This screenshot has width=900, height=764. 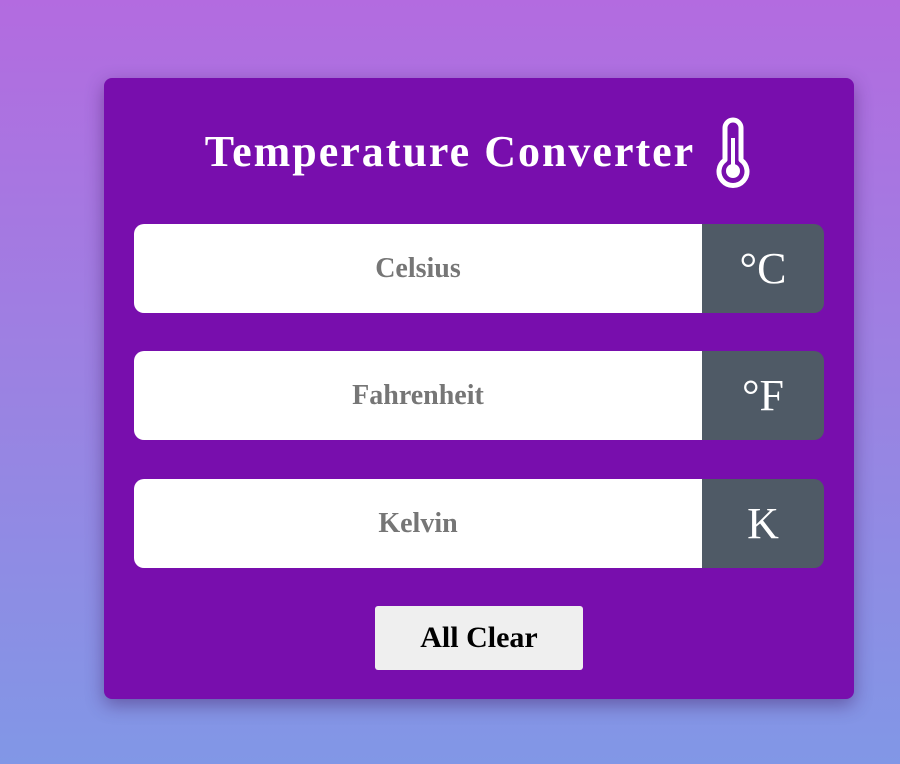 What do you see at coordinates (763, 395) in the screenshot?
I see `fahrenheit-unit-label: °F` at bounding box center [763, 395].